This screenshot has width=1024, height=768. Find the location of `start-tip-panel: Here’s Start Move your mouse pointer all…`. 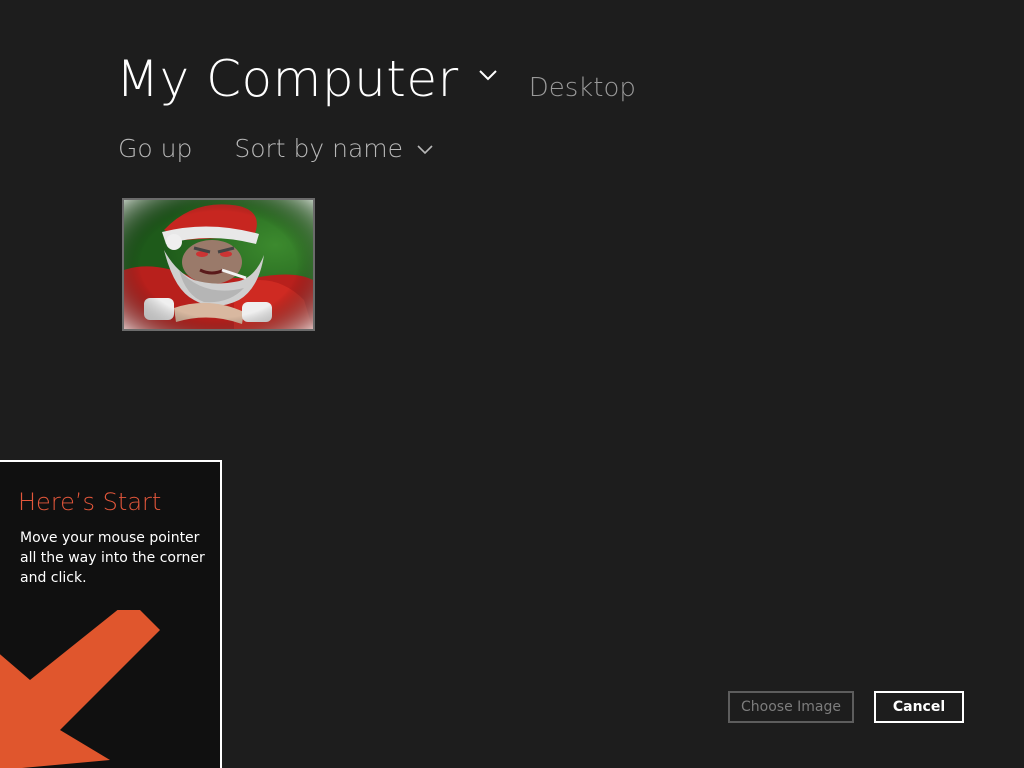

start-tip-panel: Here’s Start Move your mouse pointer all… is located at coordinates (111, 614).